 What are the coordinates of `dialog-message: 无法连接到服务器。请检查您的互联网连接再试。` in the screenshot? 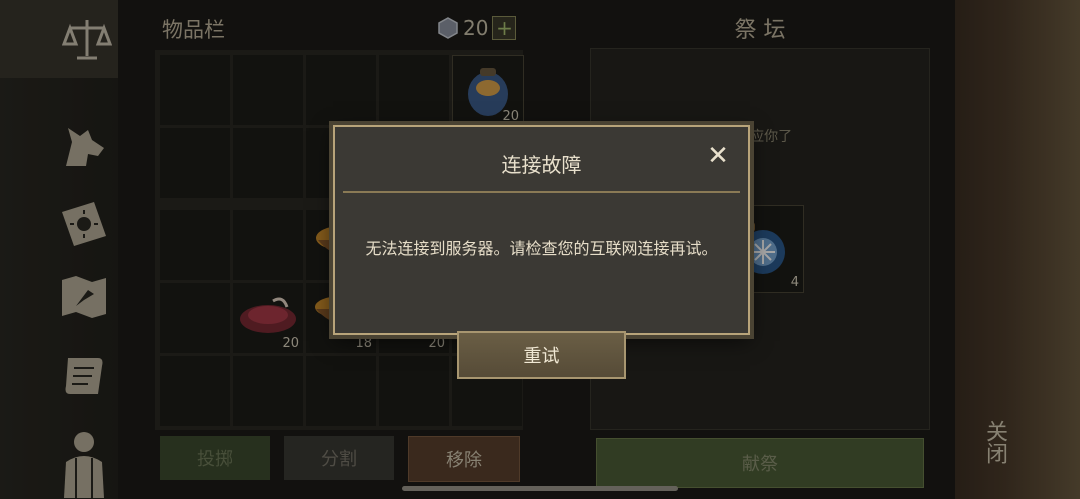 It's located at (541, 248).